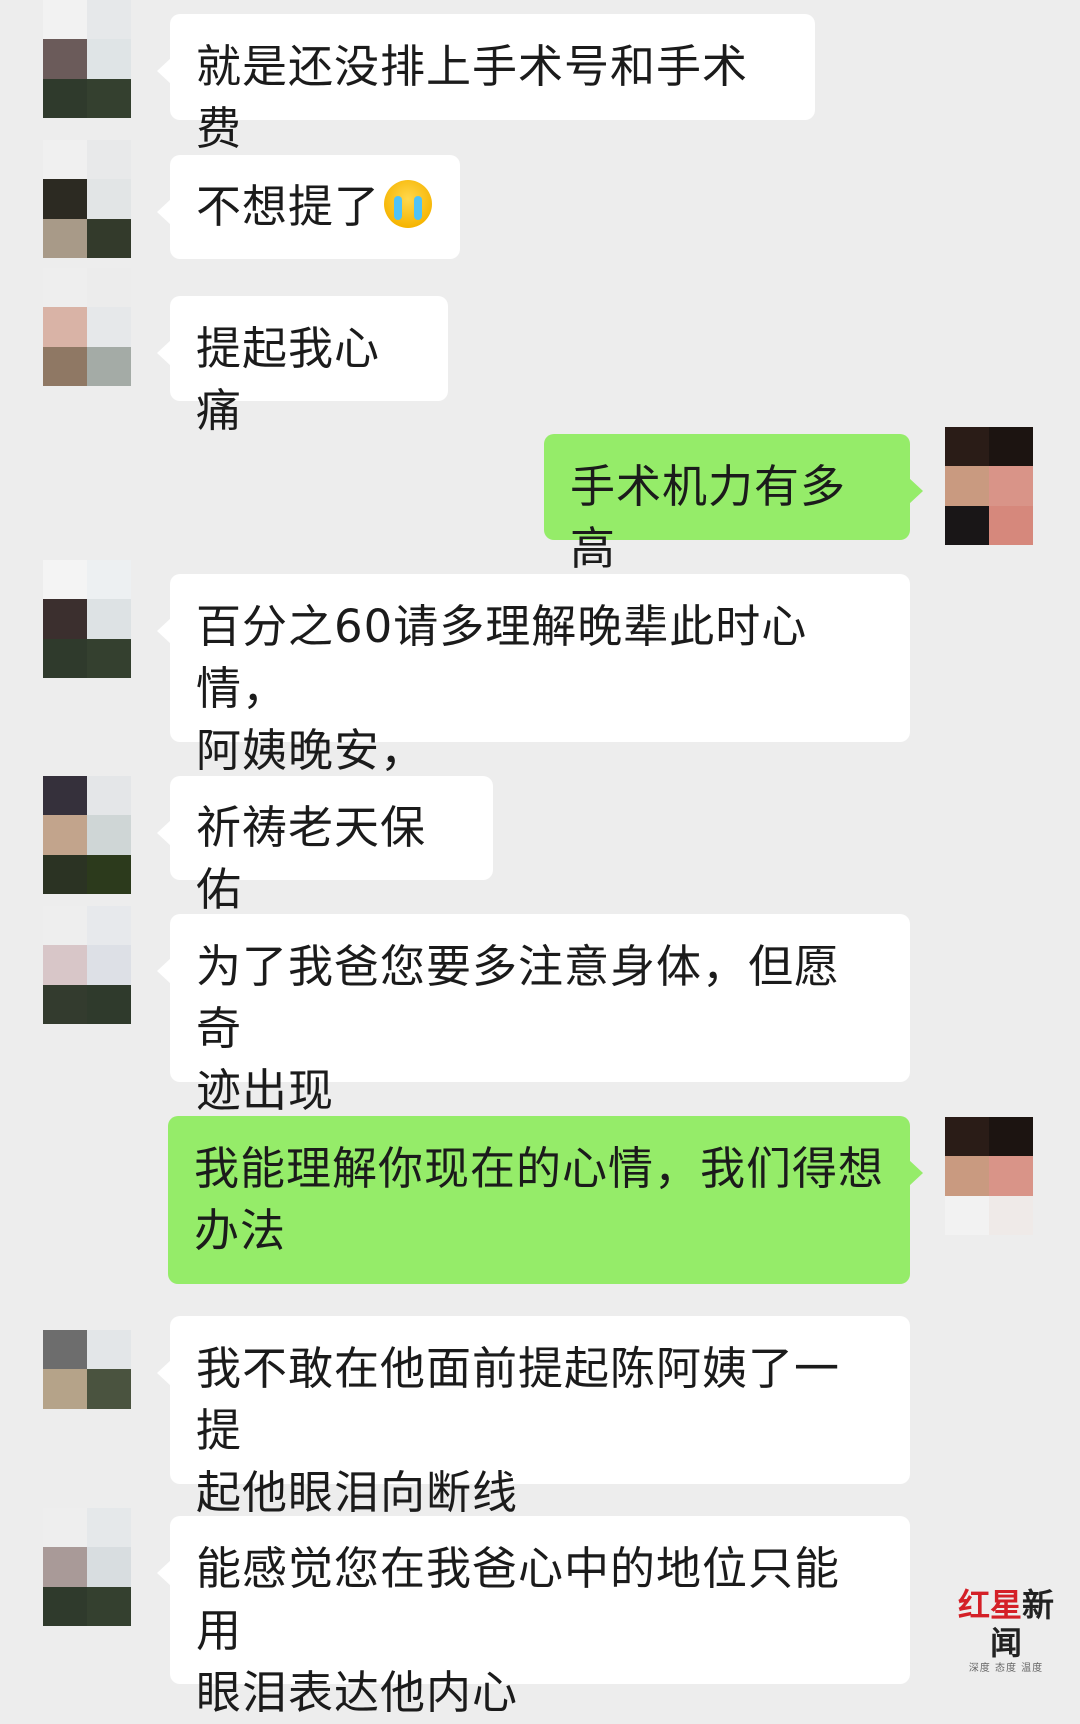 The image size is (1080, 1724). I want to click on watermark-title: 红星新闻, so click(1006, 1624).